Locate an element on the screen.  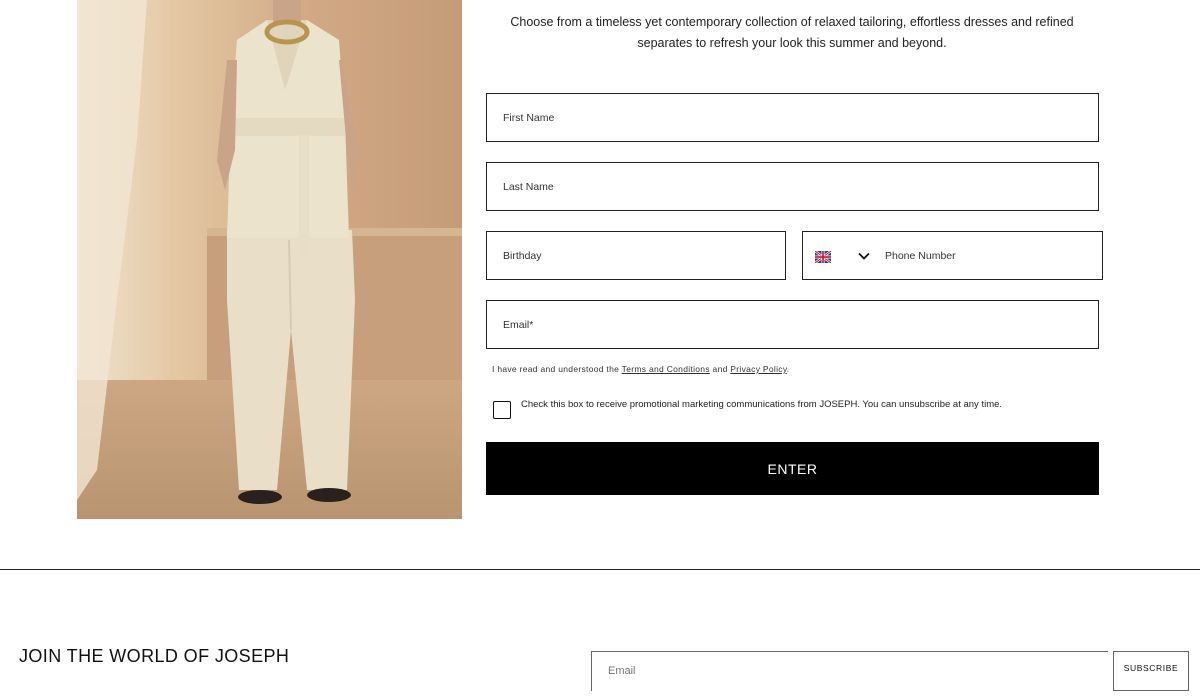
phone-number-input is located at coordinates (986, 255).